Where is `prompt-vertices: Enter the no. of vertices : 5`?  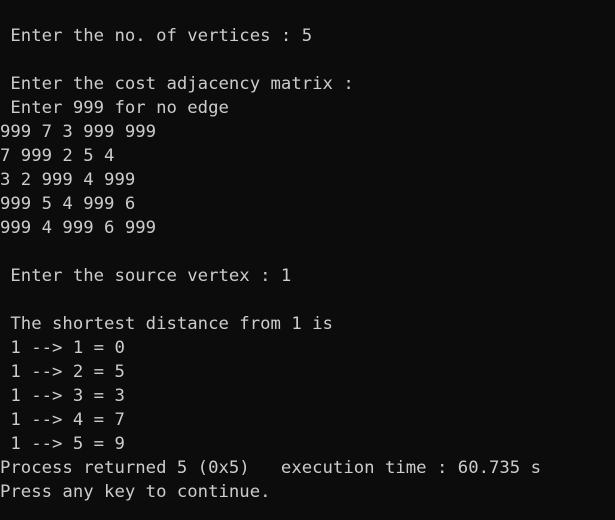 prompt-vertices: Enter the no. of vertices : 5 is located at coordinates (156, 36).